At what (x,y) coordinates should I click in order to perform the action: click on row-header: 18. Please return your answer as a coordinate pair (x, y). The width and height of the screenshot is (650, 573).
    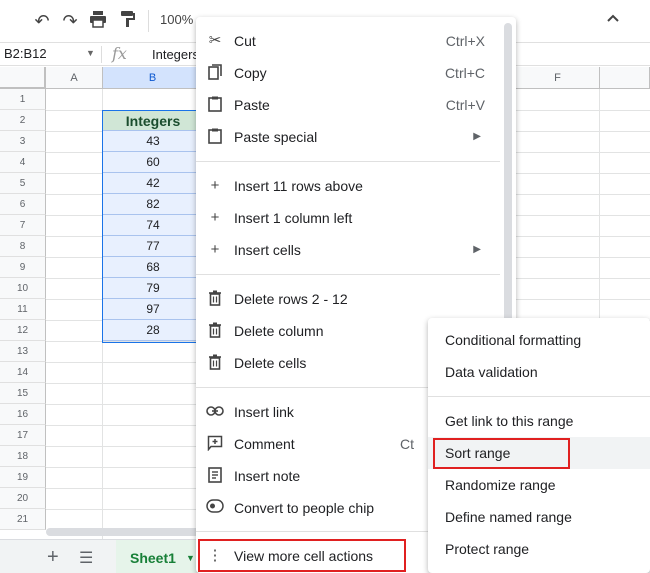
    Looking at the image, I should click on (23, 456).